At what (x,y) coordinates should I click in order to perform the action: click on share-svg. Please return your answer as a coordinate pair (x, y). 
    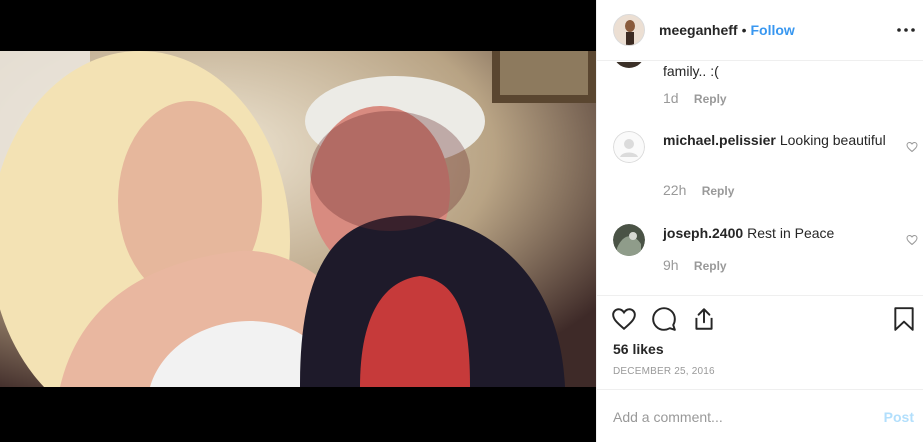
    Looking at the image, I should click on (704, 319).